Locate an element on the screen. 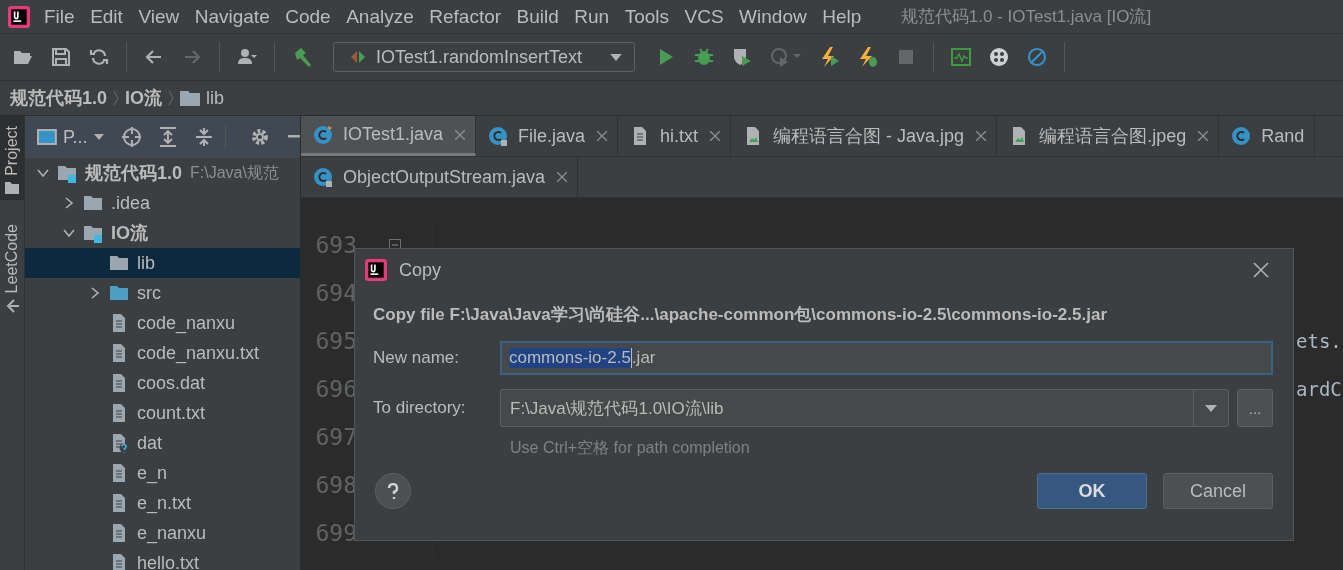 The image size is (1343, 570). monitor-icon is located at coordinates (961, 57).